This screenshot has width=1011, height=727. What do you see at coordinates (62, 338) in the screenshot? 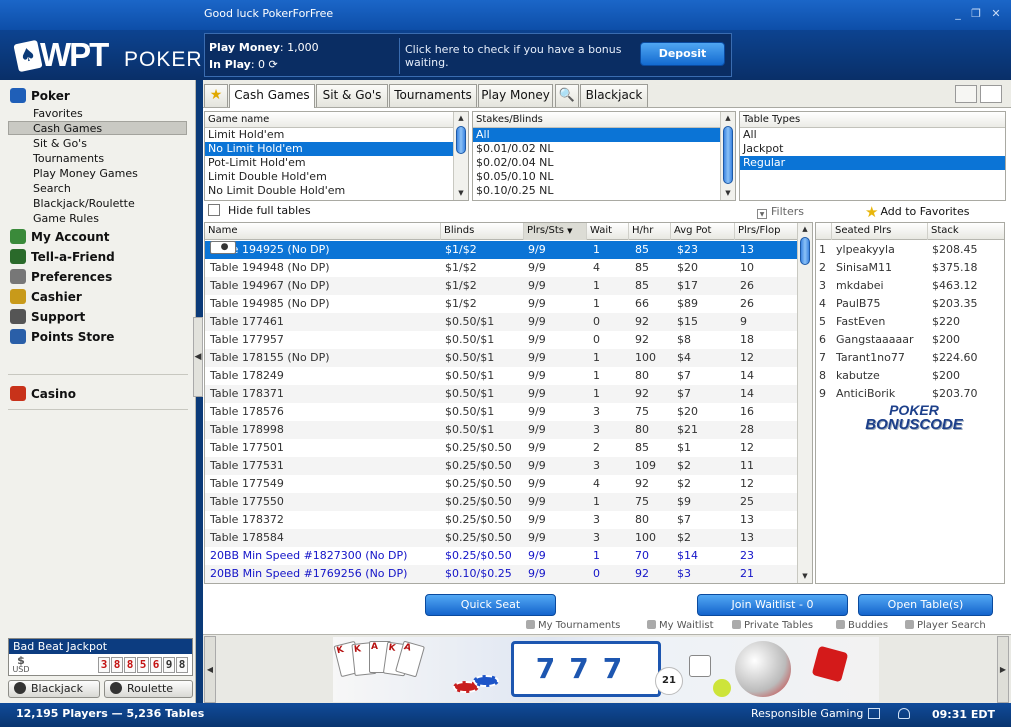
I see `sidebar-points-store: Points Store` at bounding box center [62, 338].